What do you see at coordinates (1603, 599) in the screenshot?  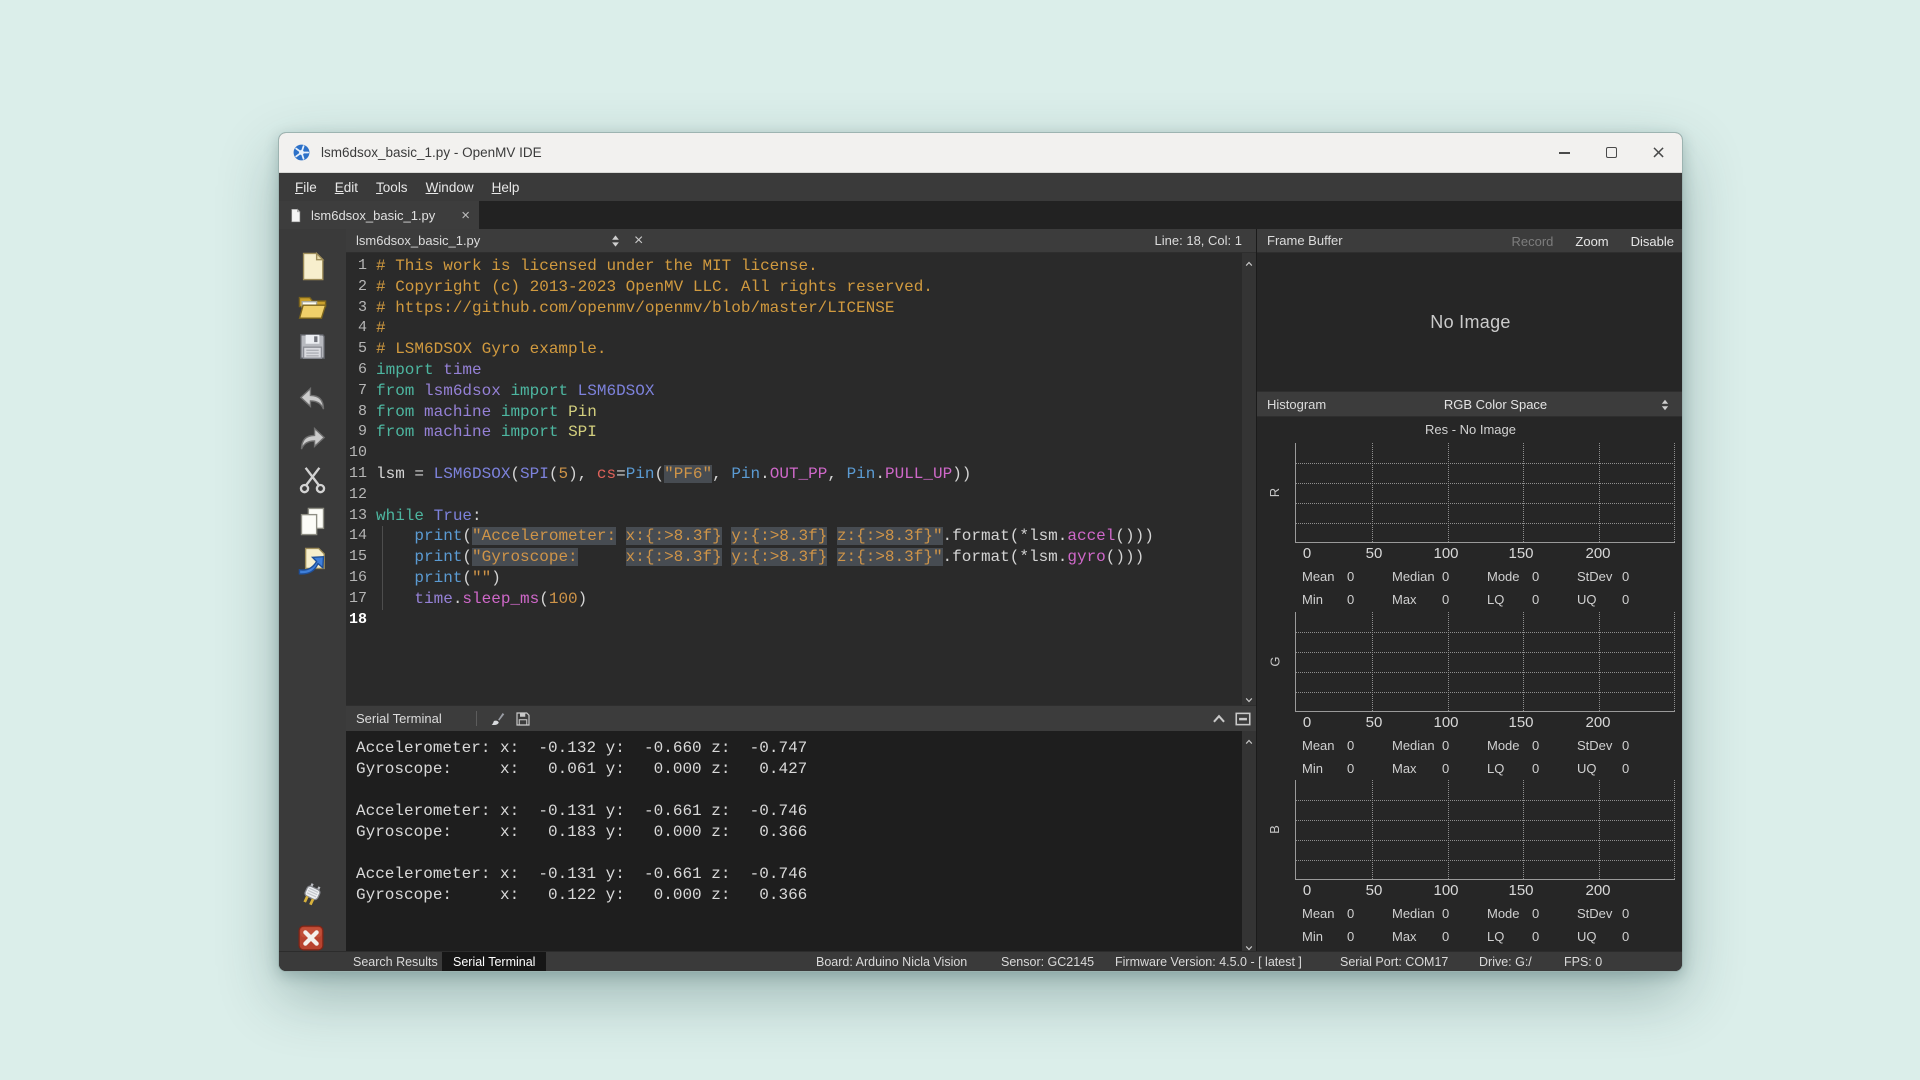 I see `stat-uq: UQ 0` at bounding box center [1603, 599].